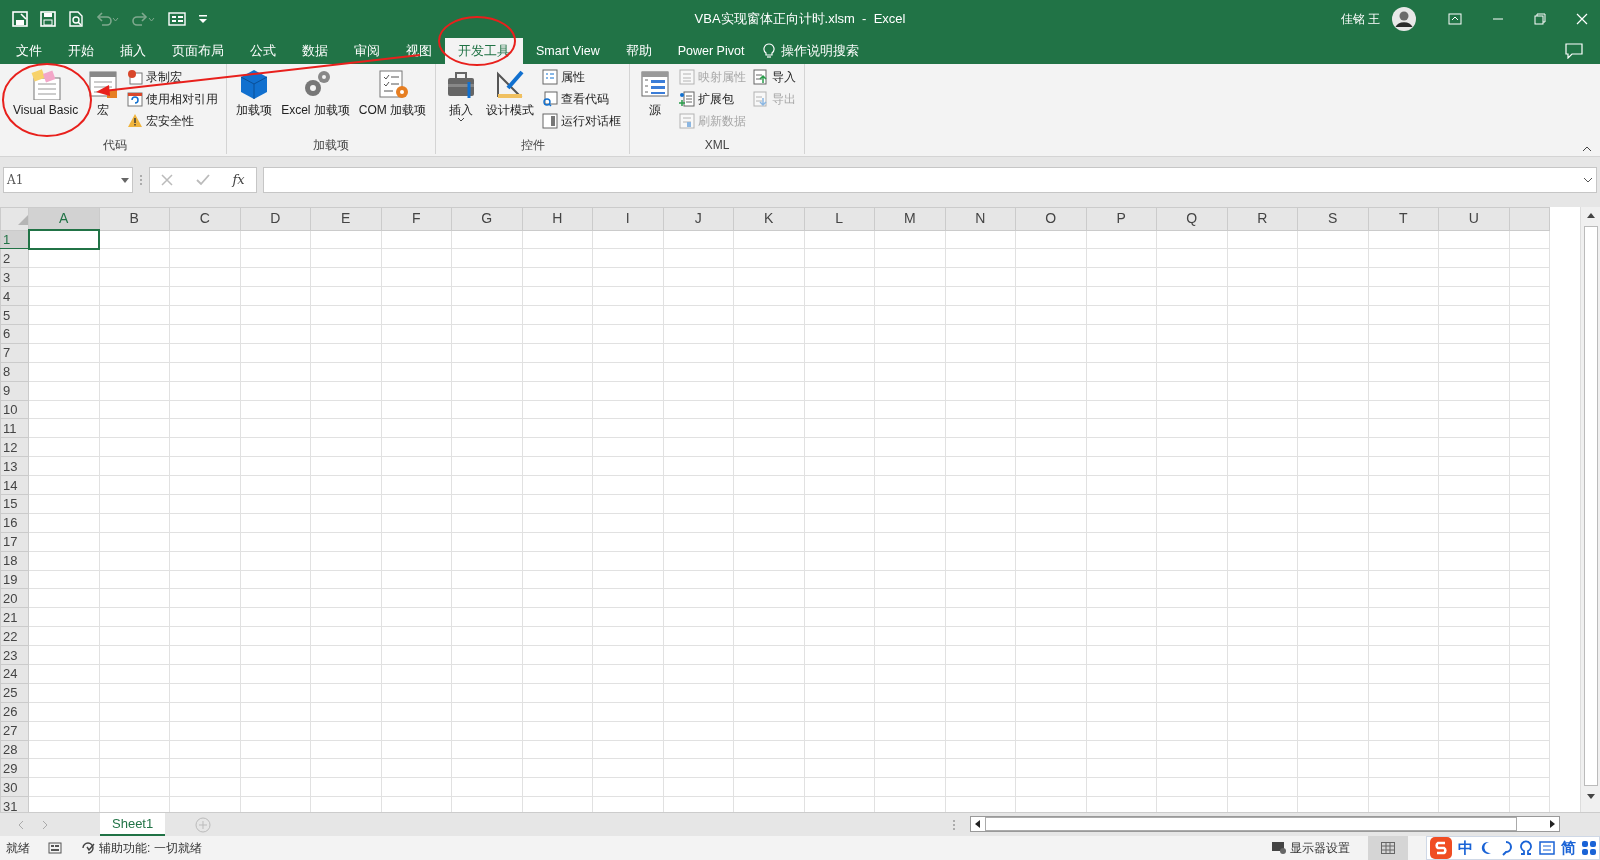 This screenshot has width=1600, height=860. I want to click on monitor-gear-icon, so click(1279, 848).